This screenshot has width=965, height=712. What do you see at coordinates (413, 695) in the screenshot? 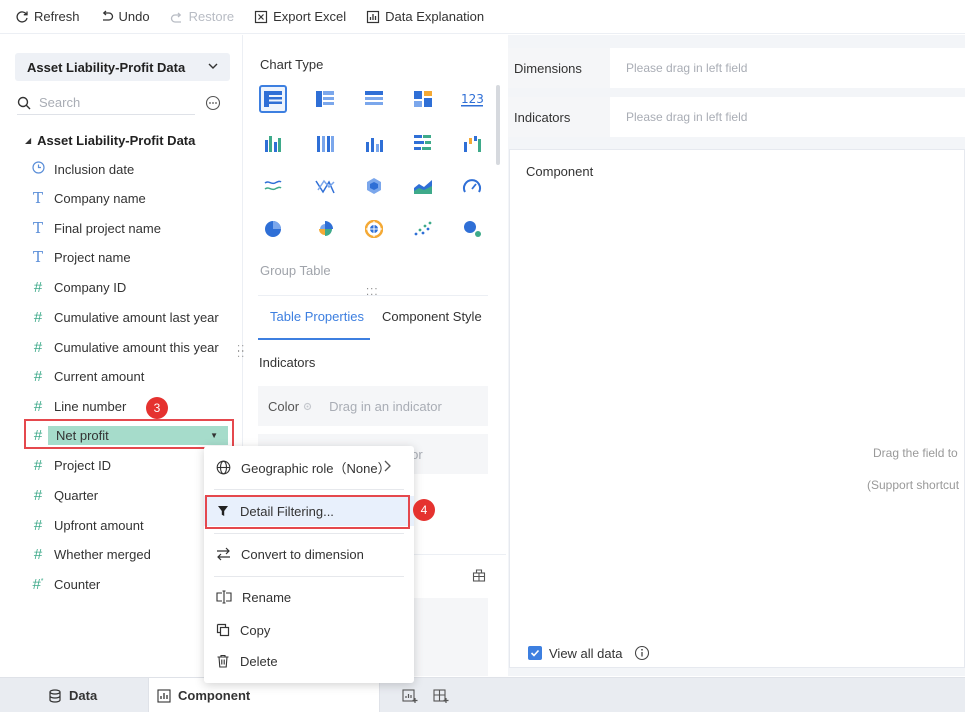
I see `add-component-button` at bounding box center [413, 695].